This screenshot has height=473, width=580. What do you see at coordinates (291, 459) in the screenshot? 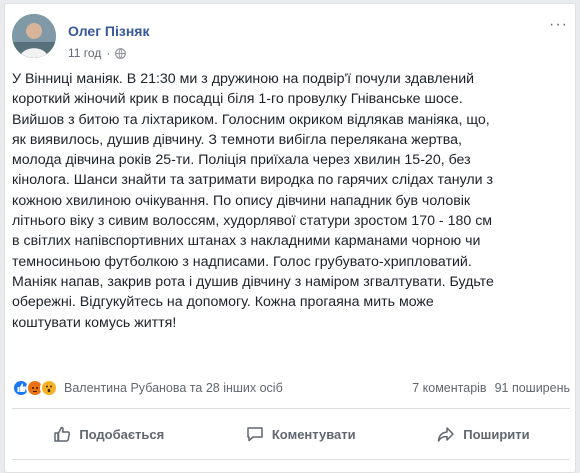
I see `bottom-divider` at bounding box center [291, 459].